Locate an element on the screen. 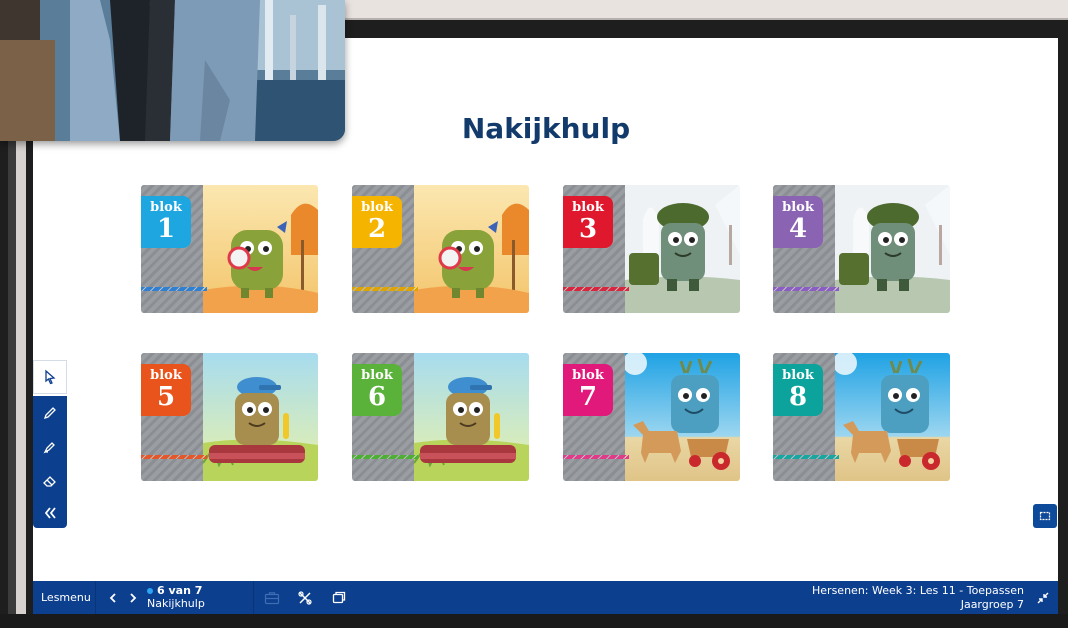 Image resolution: width=1068 pixels, height=628 pixels. blok-number: 8 is located at coordinates (798, 397).